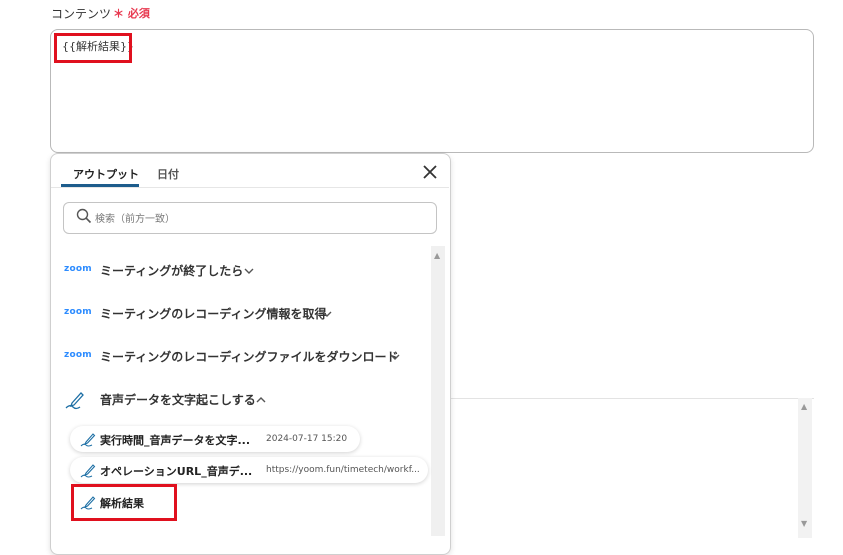 The height and width of the screenshot is (555, 843). Describe the element at coordinates (81, 14) in the screenshot. I see `content-field-label: コンテンツ` at that location.